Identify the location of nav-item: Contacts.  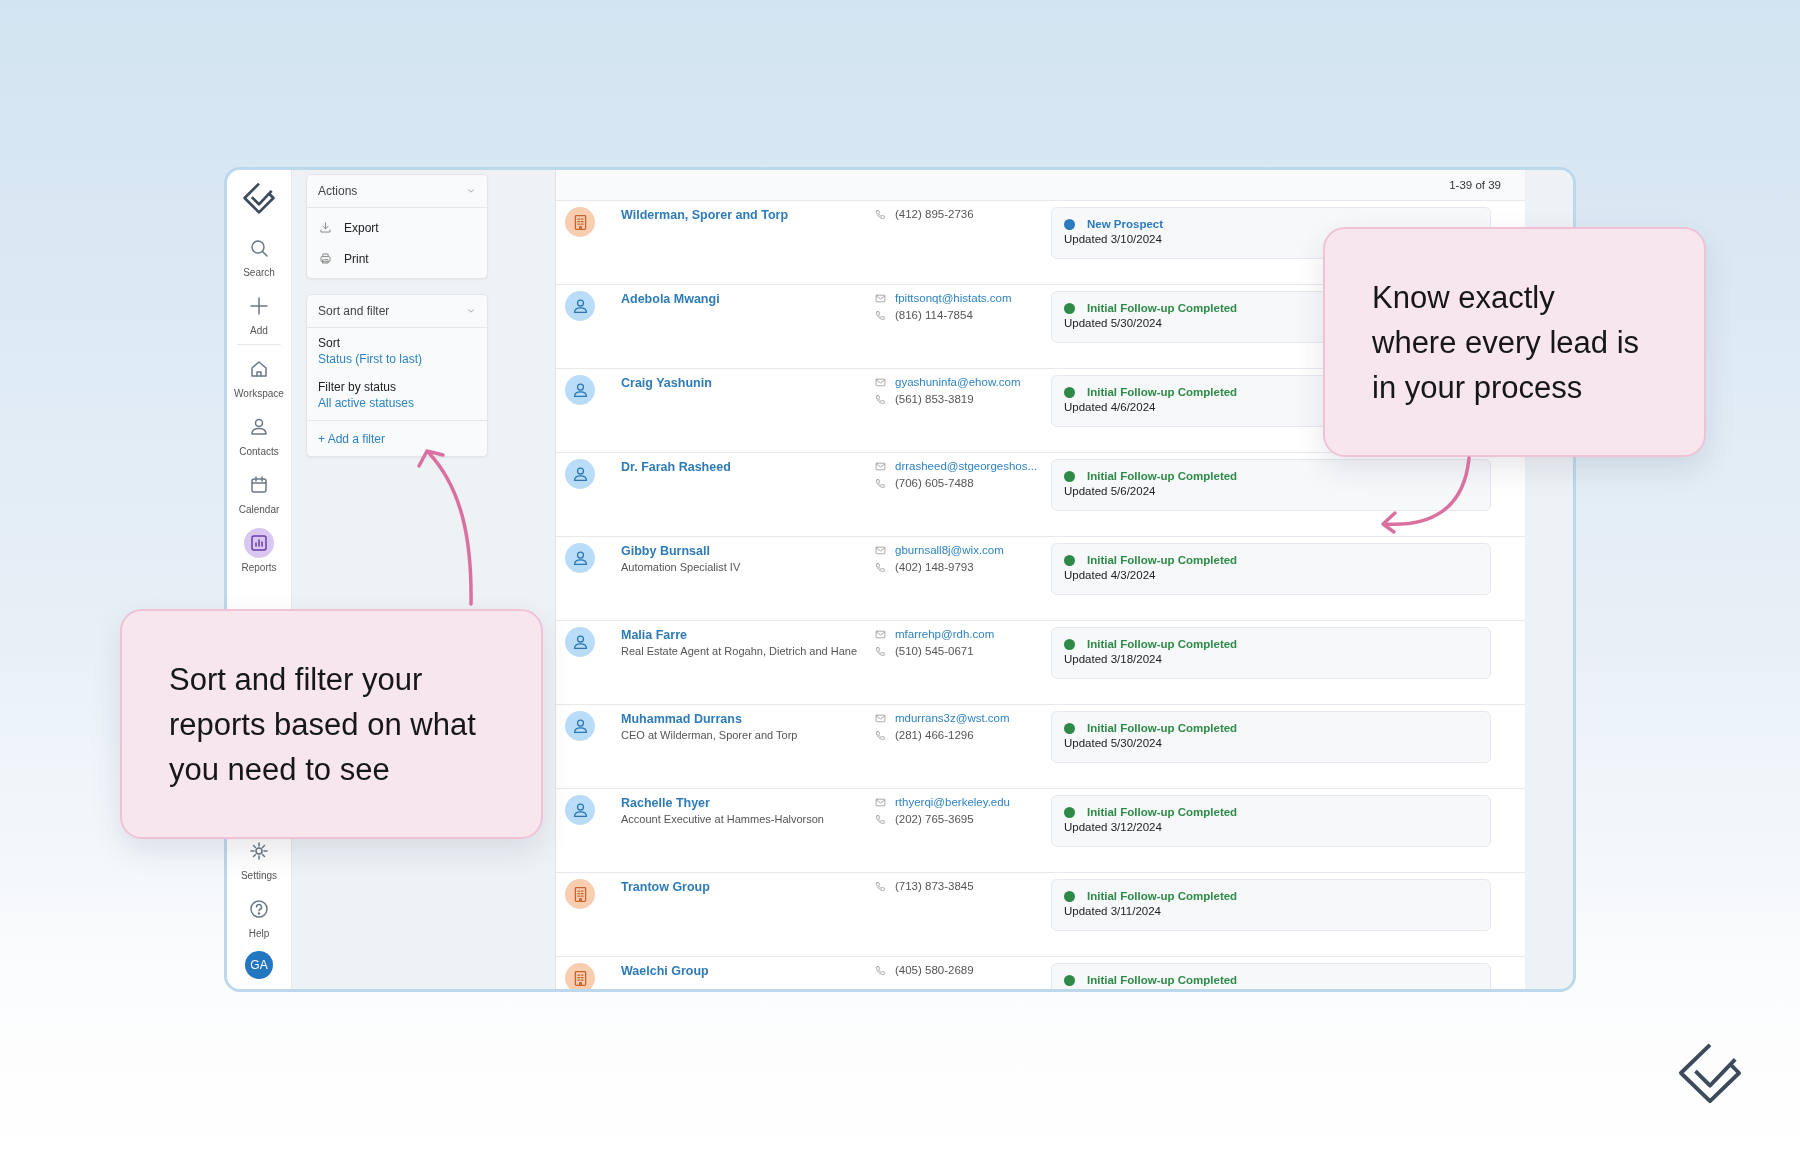
(259, 434).